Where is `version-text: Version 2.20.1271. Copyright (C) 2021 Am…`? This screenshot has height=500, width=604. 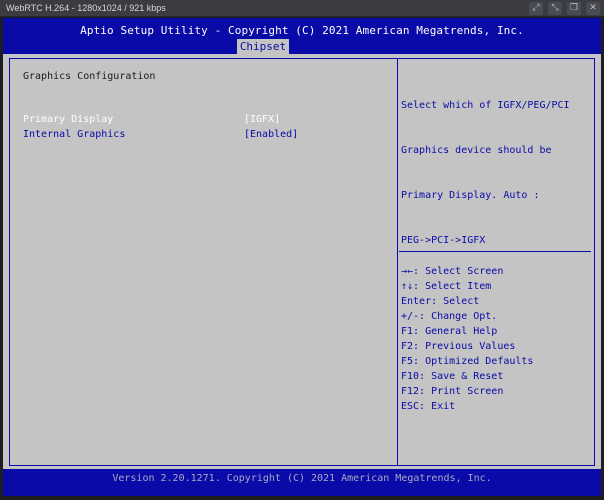
version-text: Version 2.20.1271. Copyright (C) 2021 Am… is located at coordinates (302, 478).